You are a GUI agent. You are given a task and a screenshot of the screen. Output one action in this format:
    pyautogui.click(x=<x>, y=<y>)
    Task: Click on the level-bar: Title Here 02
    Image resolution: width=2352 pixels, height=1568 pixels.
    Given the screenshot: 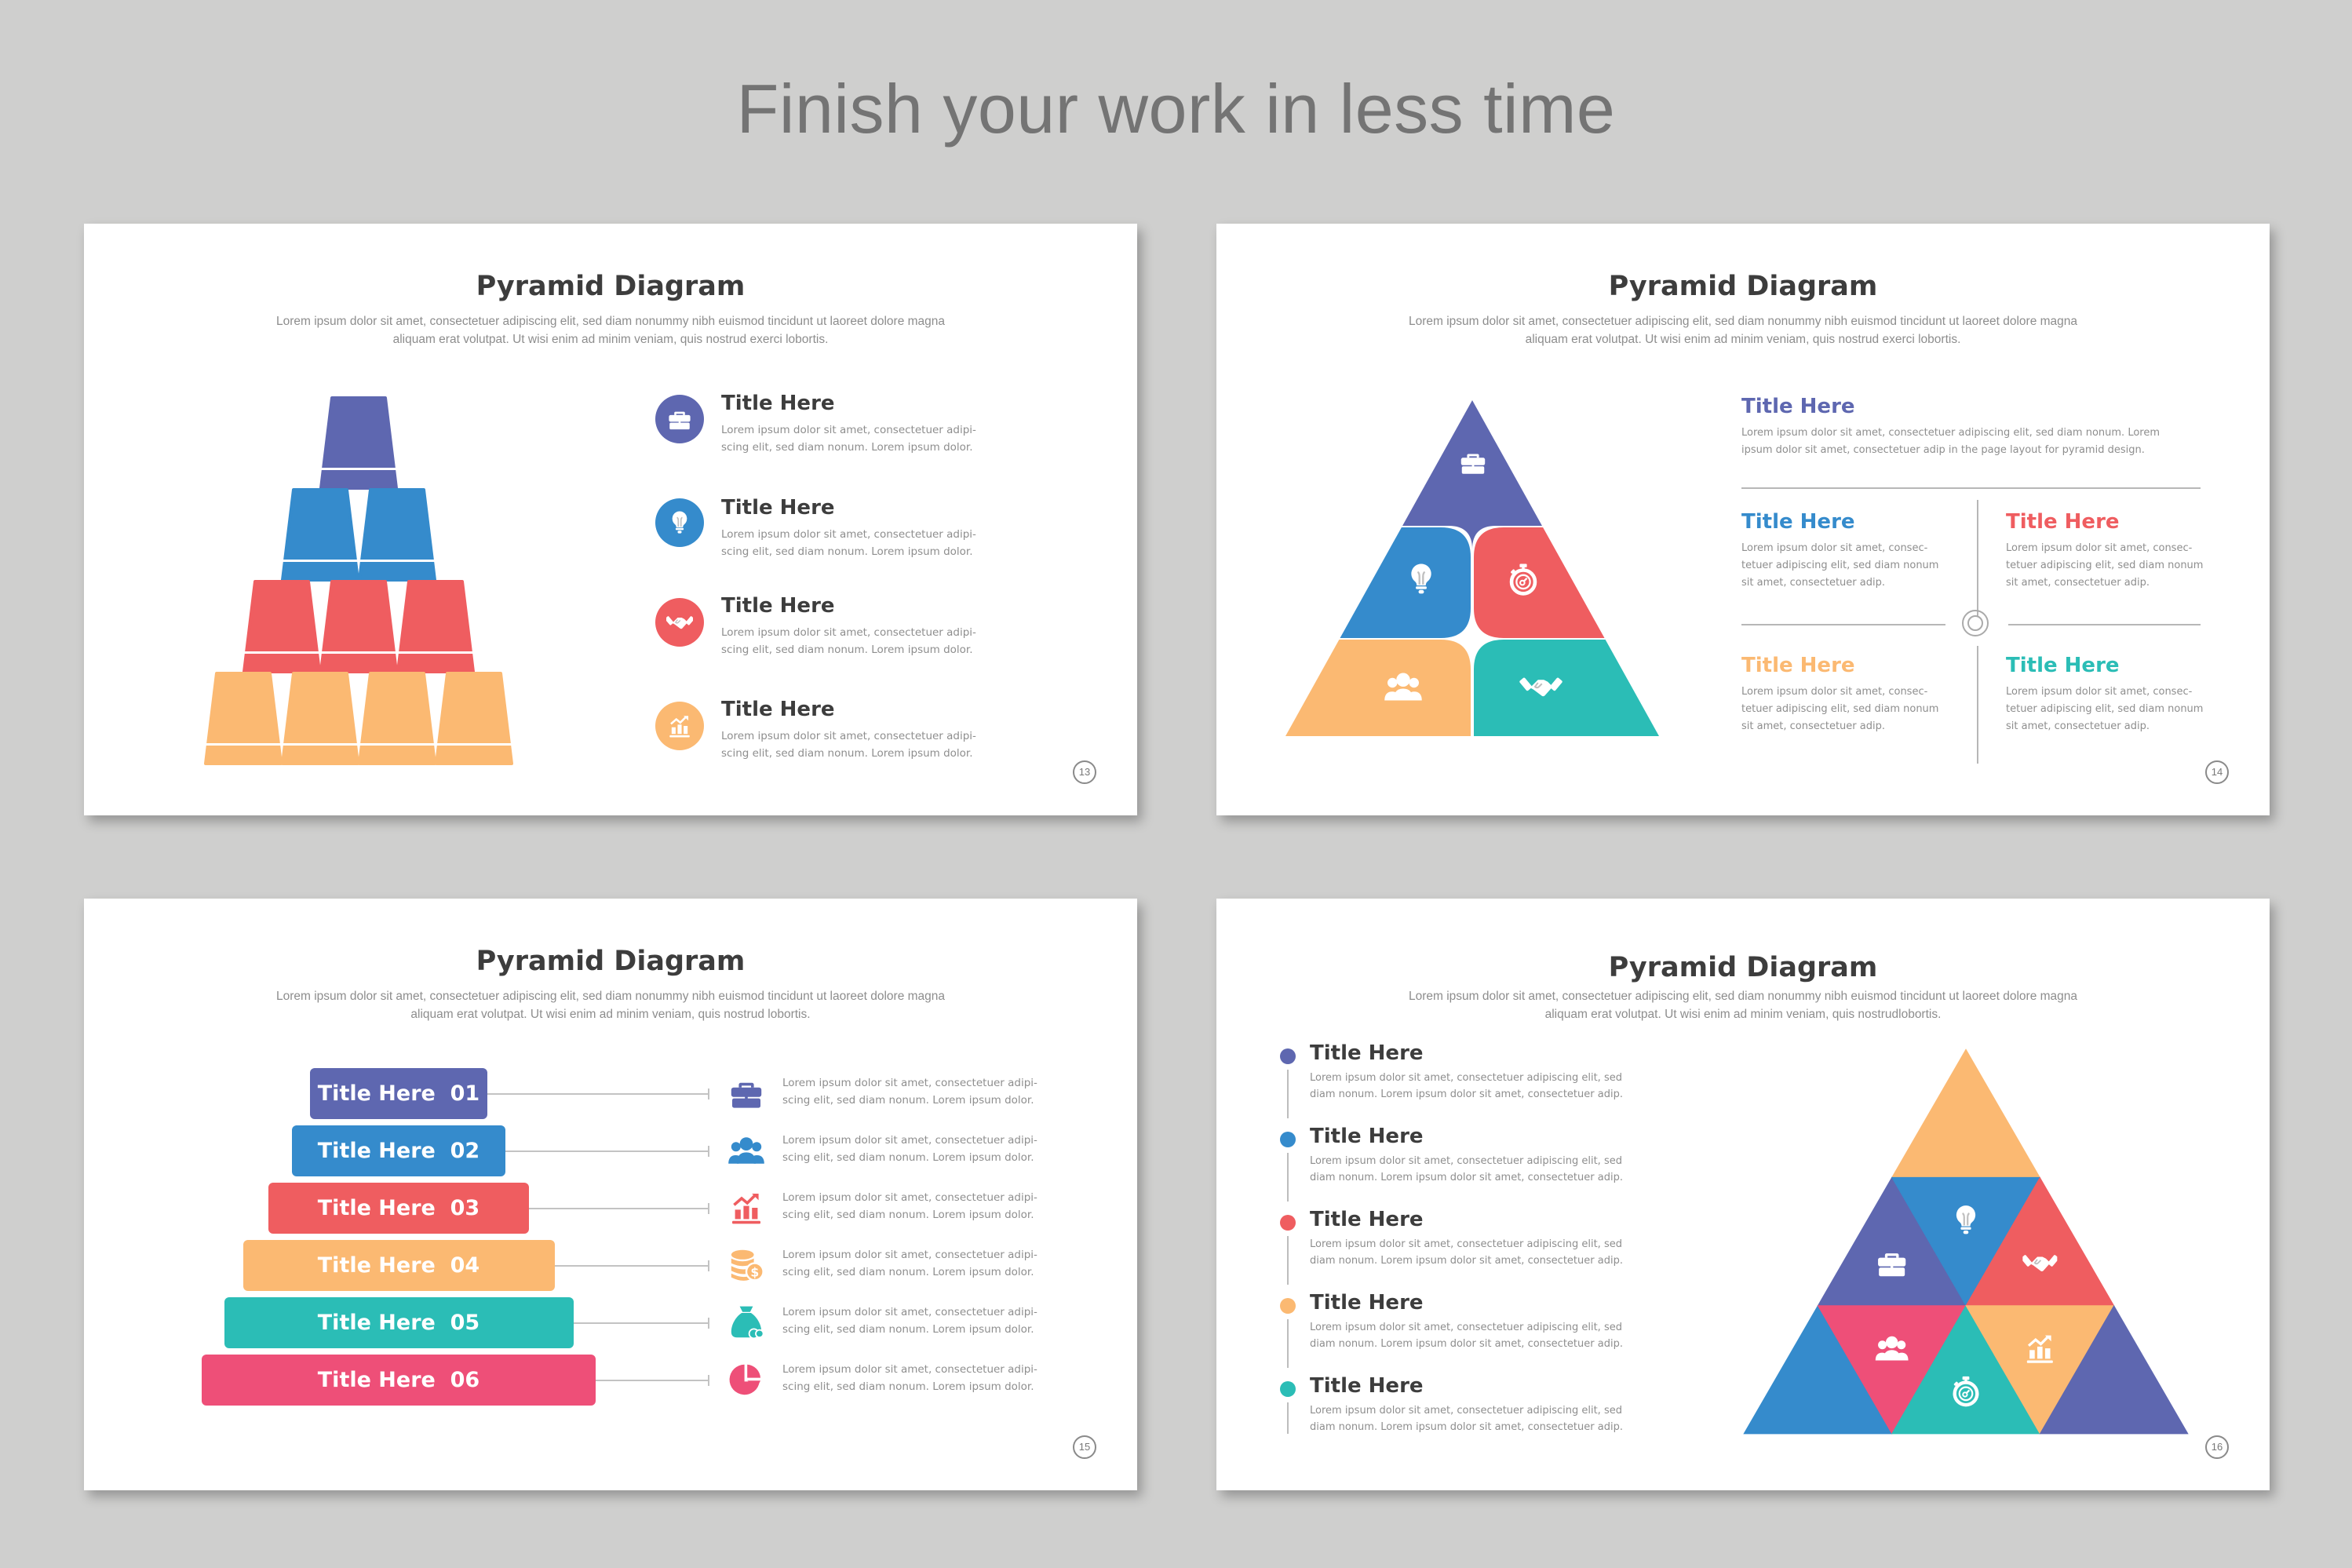 What is the action you would take?
    pyautogui.click(x=398, y=1150)
    